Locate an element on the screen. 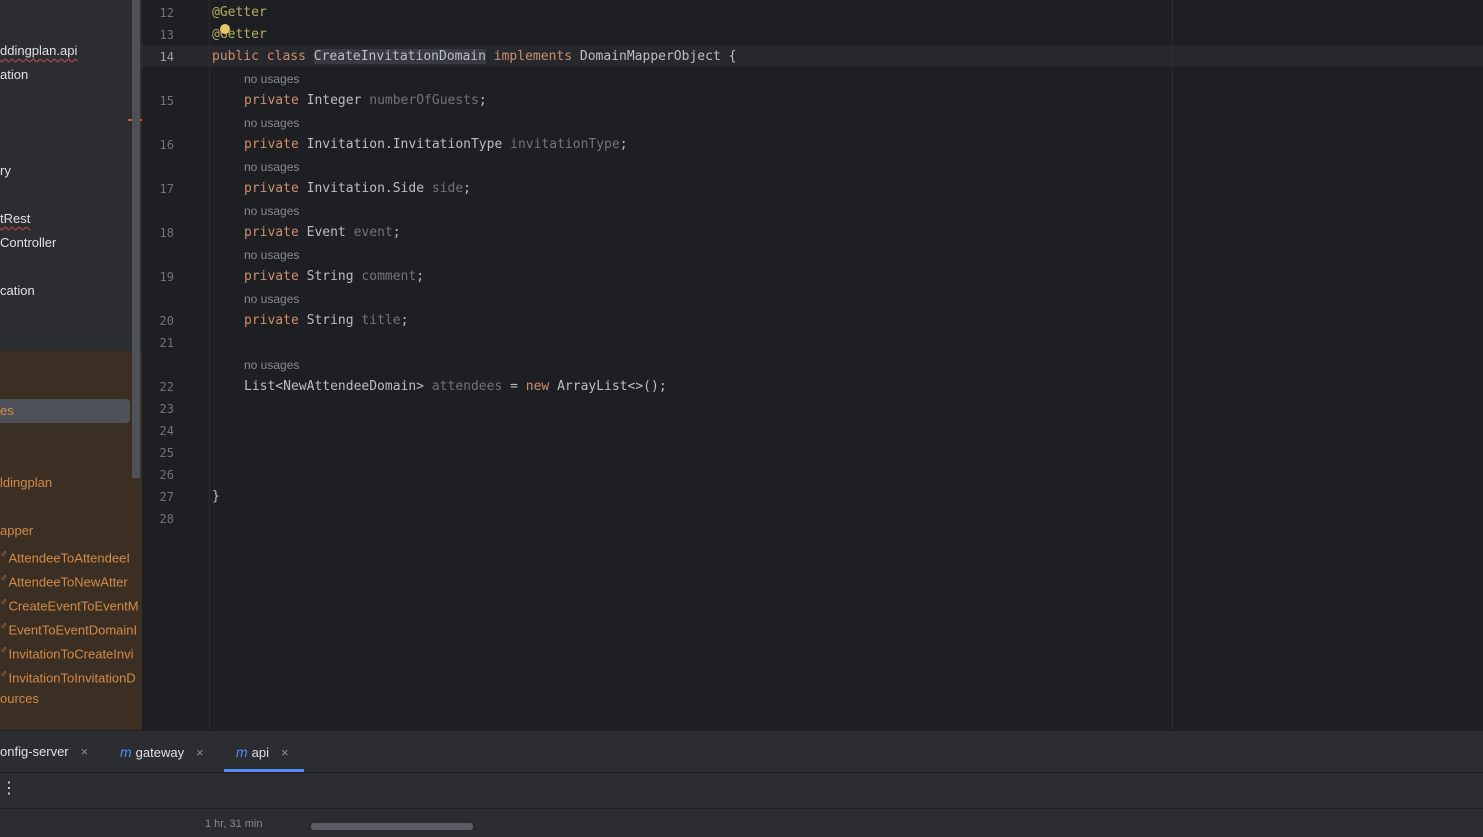 The height and width of the screenshot is (837, 1483). tree-item-application-class: cation is located at coordinates (17, 291).